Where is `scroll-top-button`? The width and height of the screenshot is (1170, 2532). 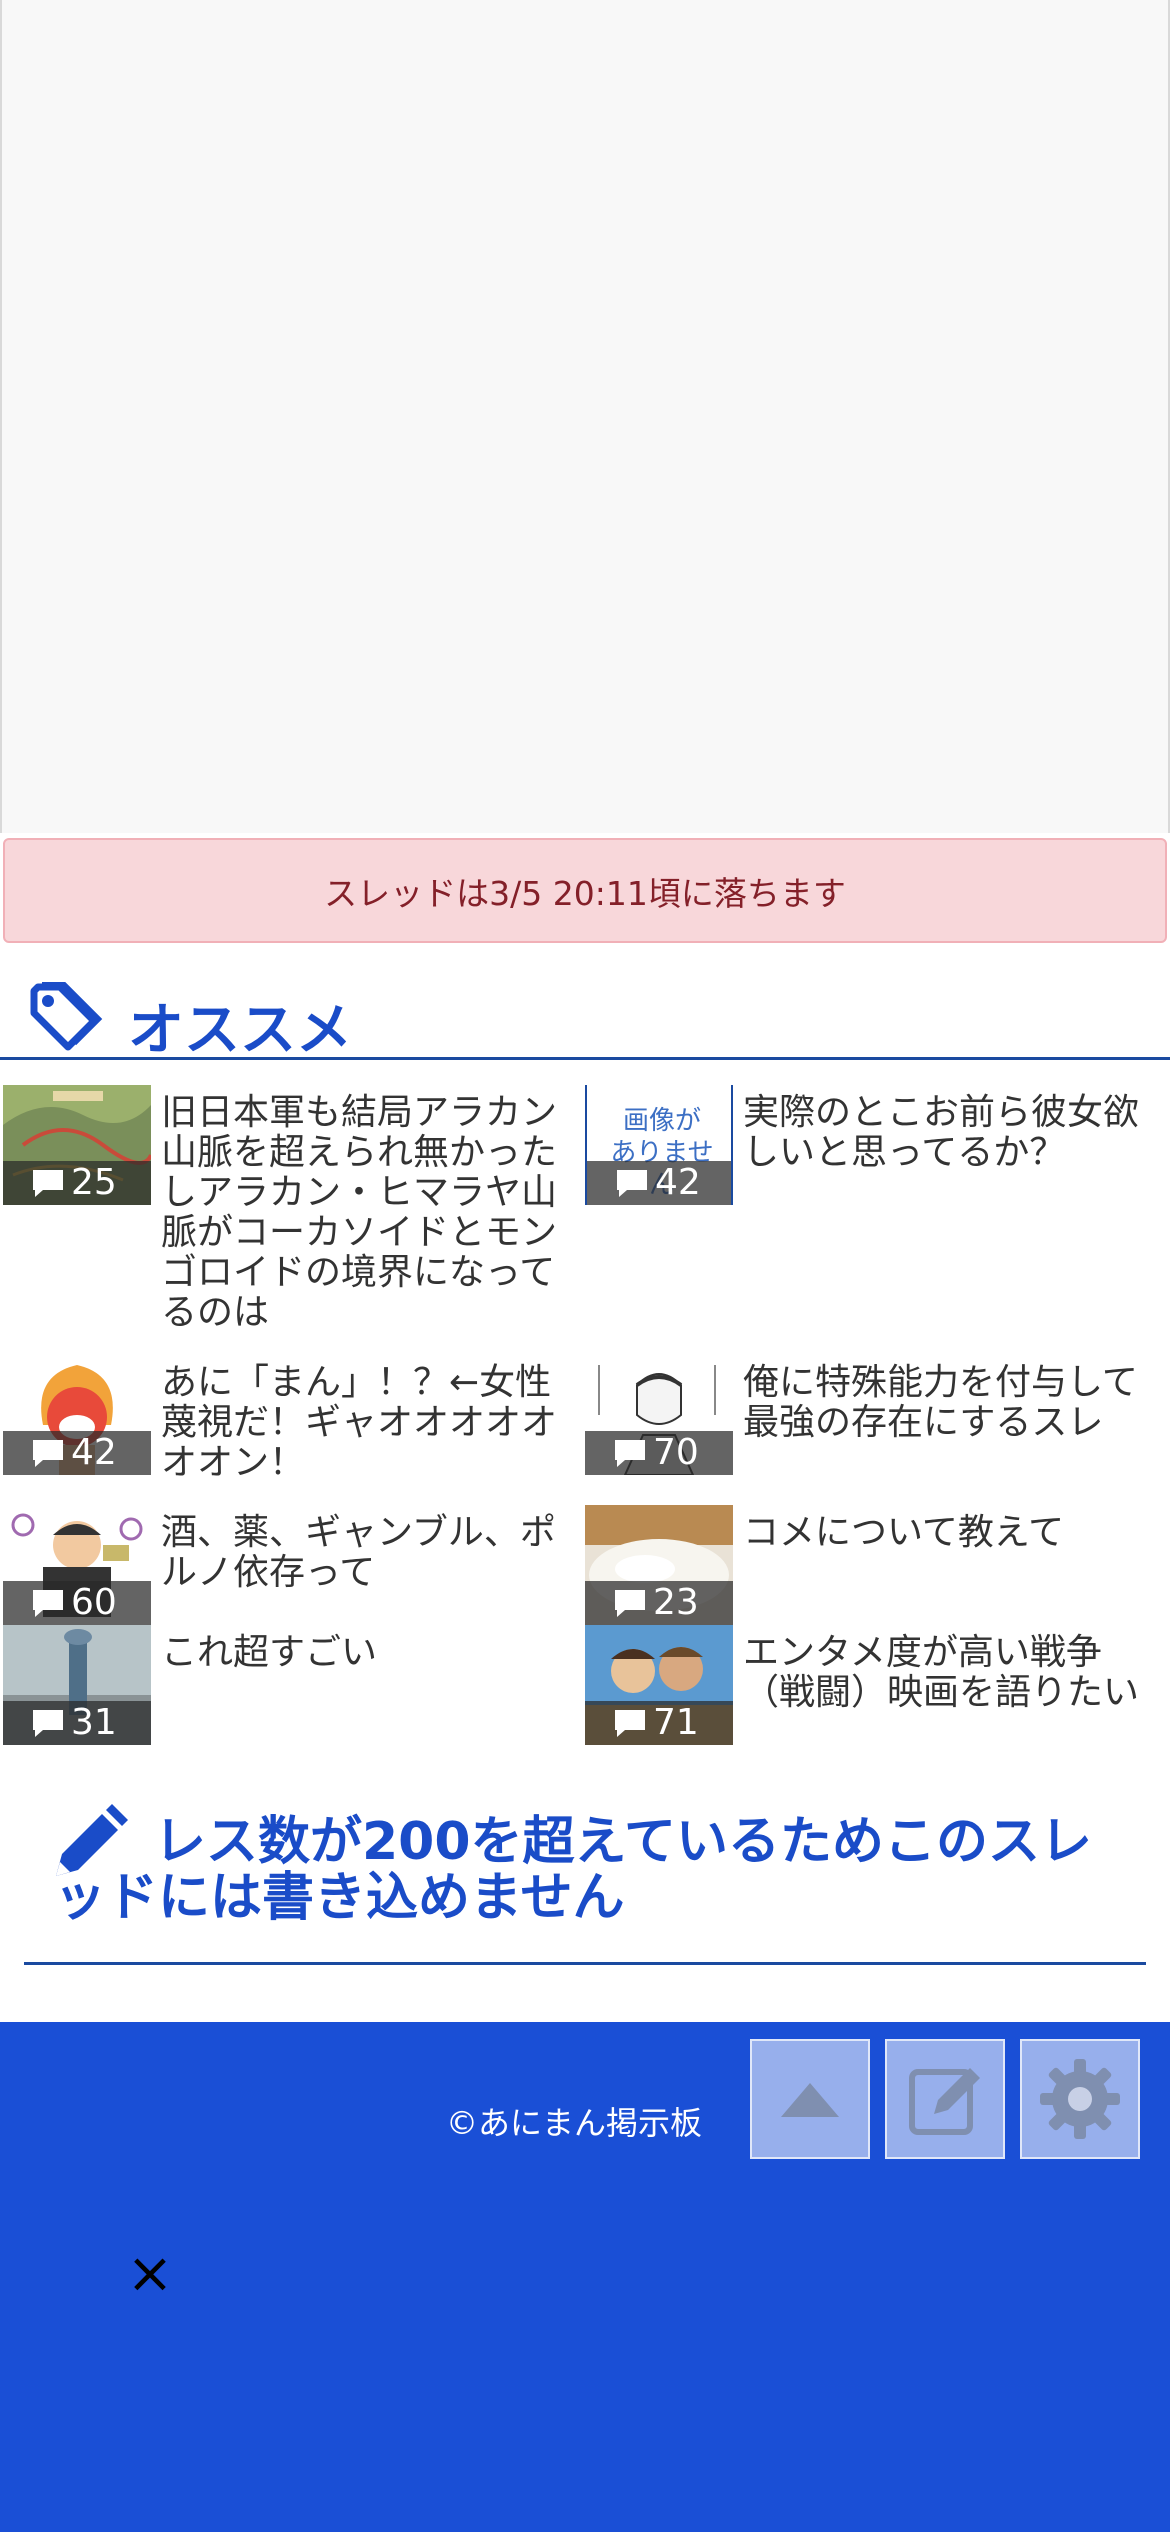
scroll-top-button is located at coordinates (810, 2099).